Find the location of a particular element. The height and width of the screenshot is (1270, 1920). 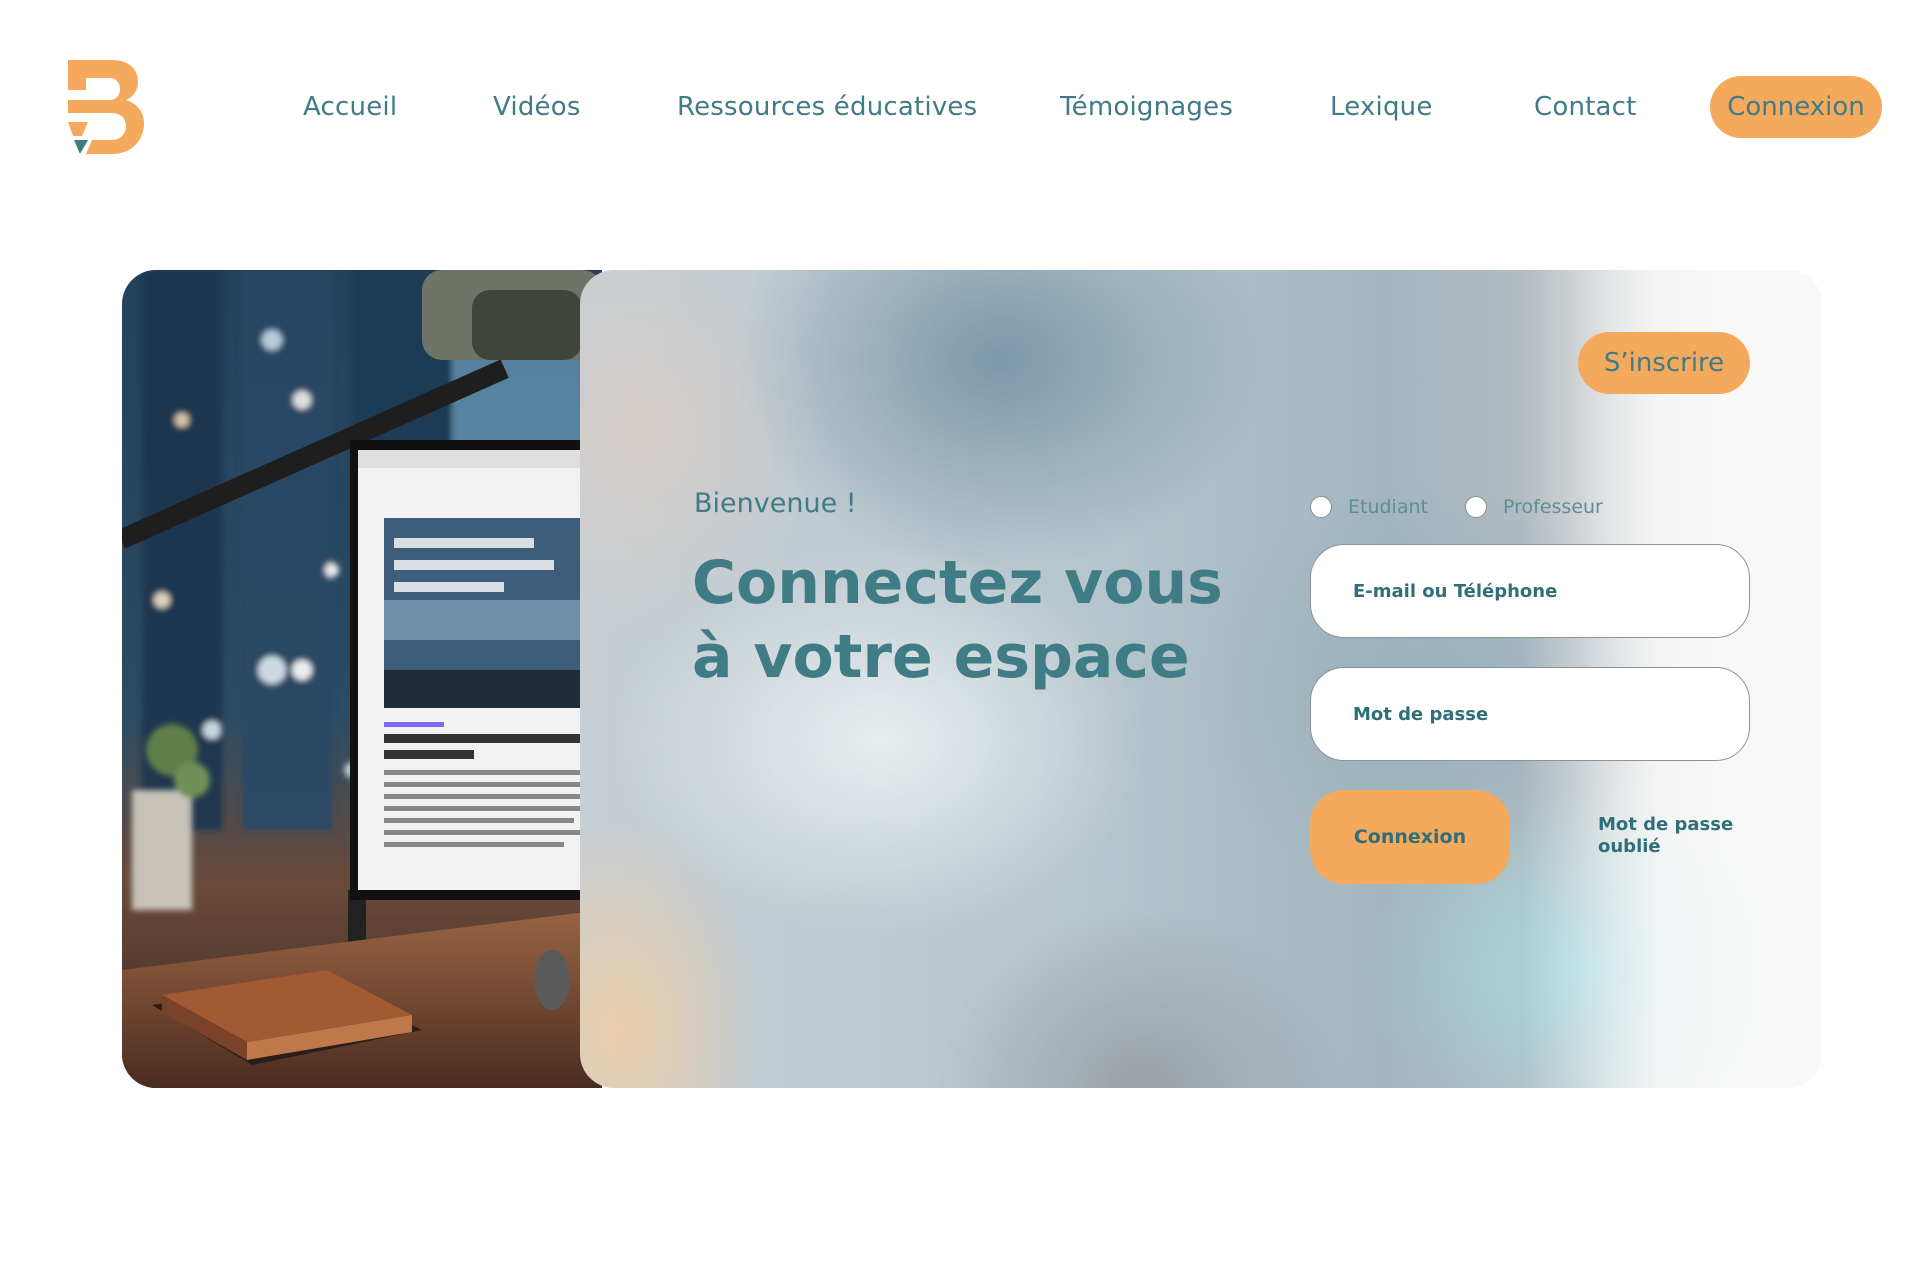

role-radio-group: Etudiant Professeur is located at coordinates (1535, 509).